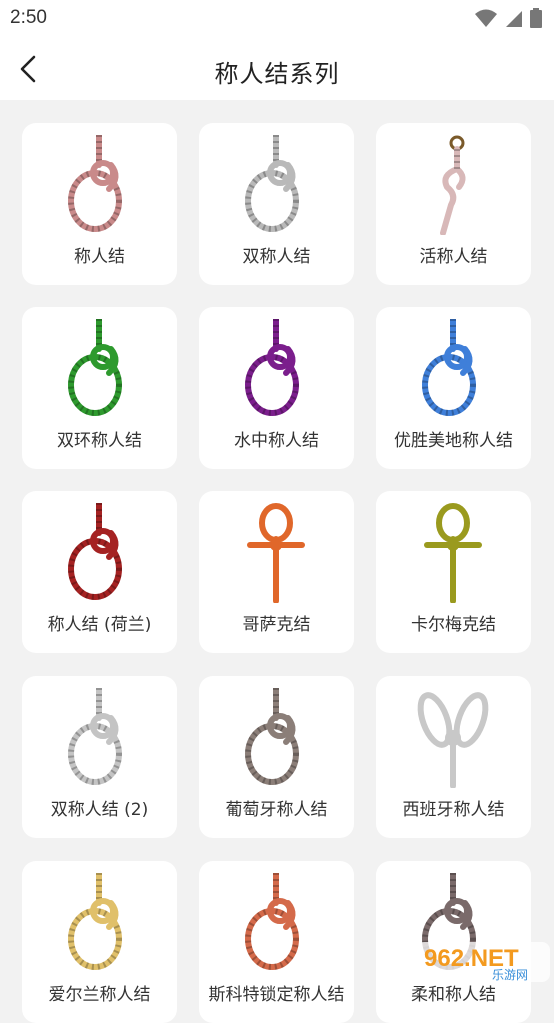 The image size is (554, 1023). I want to click on knot-card: 哥萨克结, so click(276, 572).